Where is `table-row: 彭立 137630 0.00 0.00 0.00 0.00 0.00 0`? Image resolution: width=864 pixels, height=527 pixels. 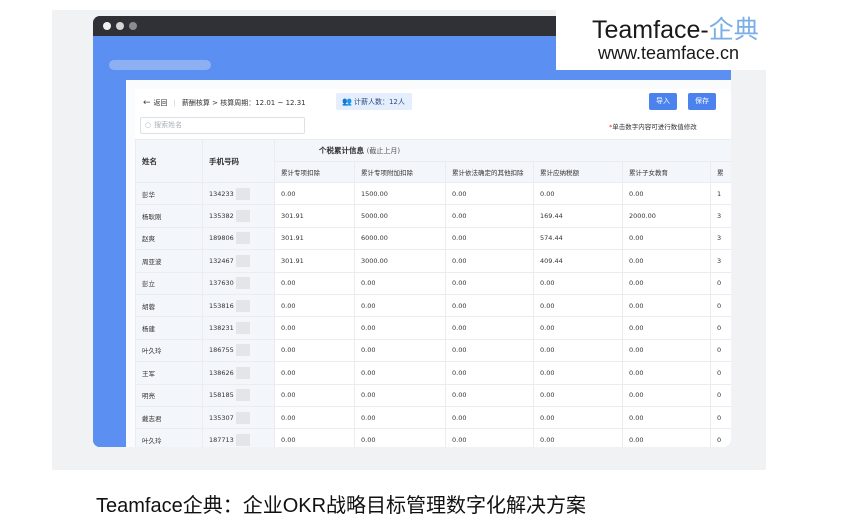 table-row: 彭立 137630 0.00 0.00 0.00 0.00 0.00 0 is located at coordinates (433, 283).